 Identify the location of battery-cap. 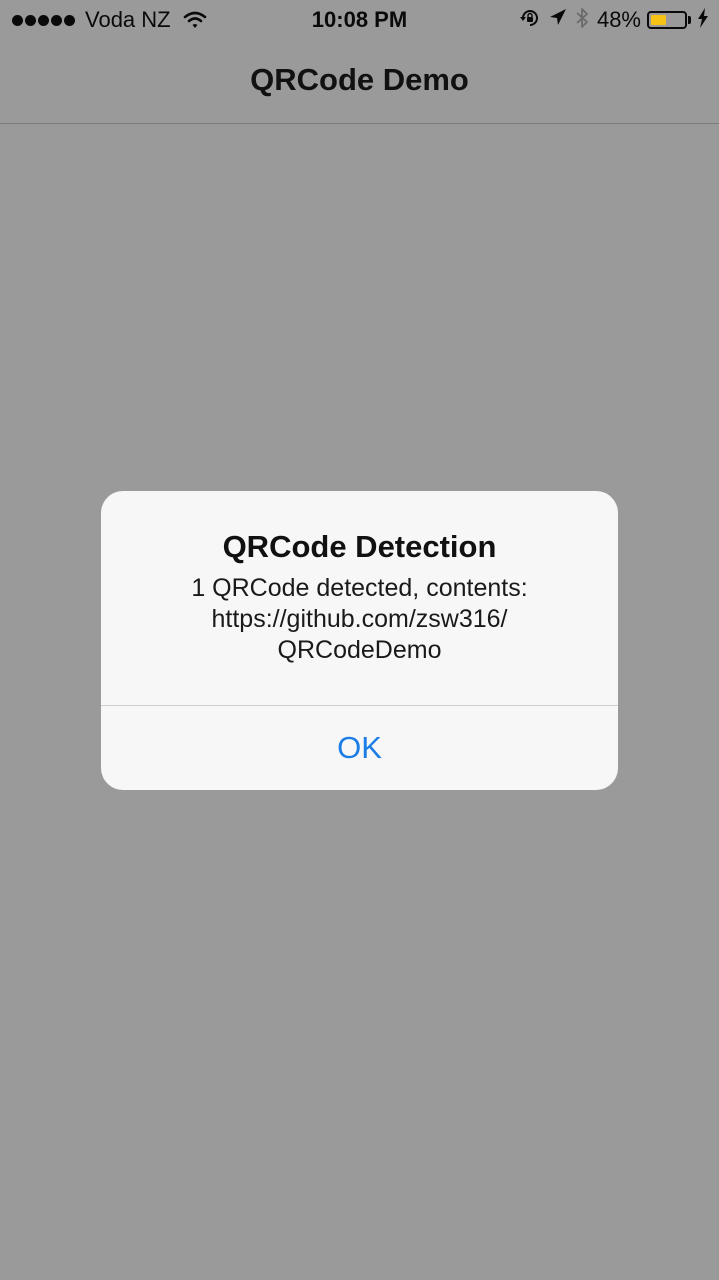
(689, 20).